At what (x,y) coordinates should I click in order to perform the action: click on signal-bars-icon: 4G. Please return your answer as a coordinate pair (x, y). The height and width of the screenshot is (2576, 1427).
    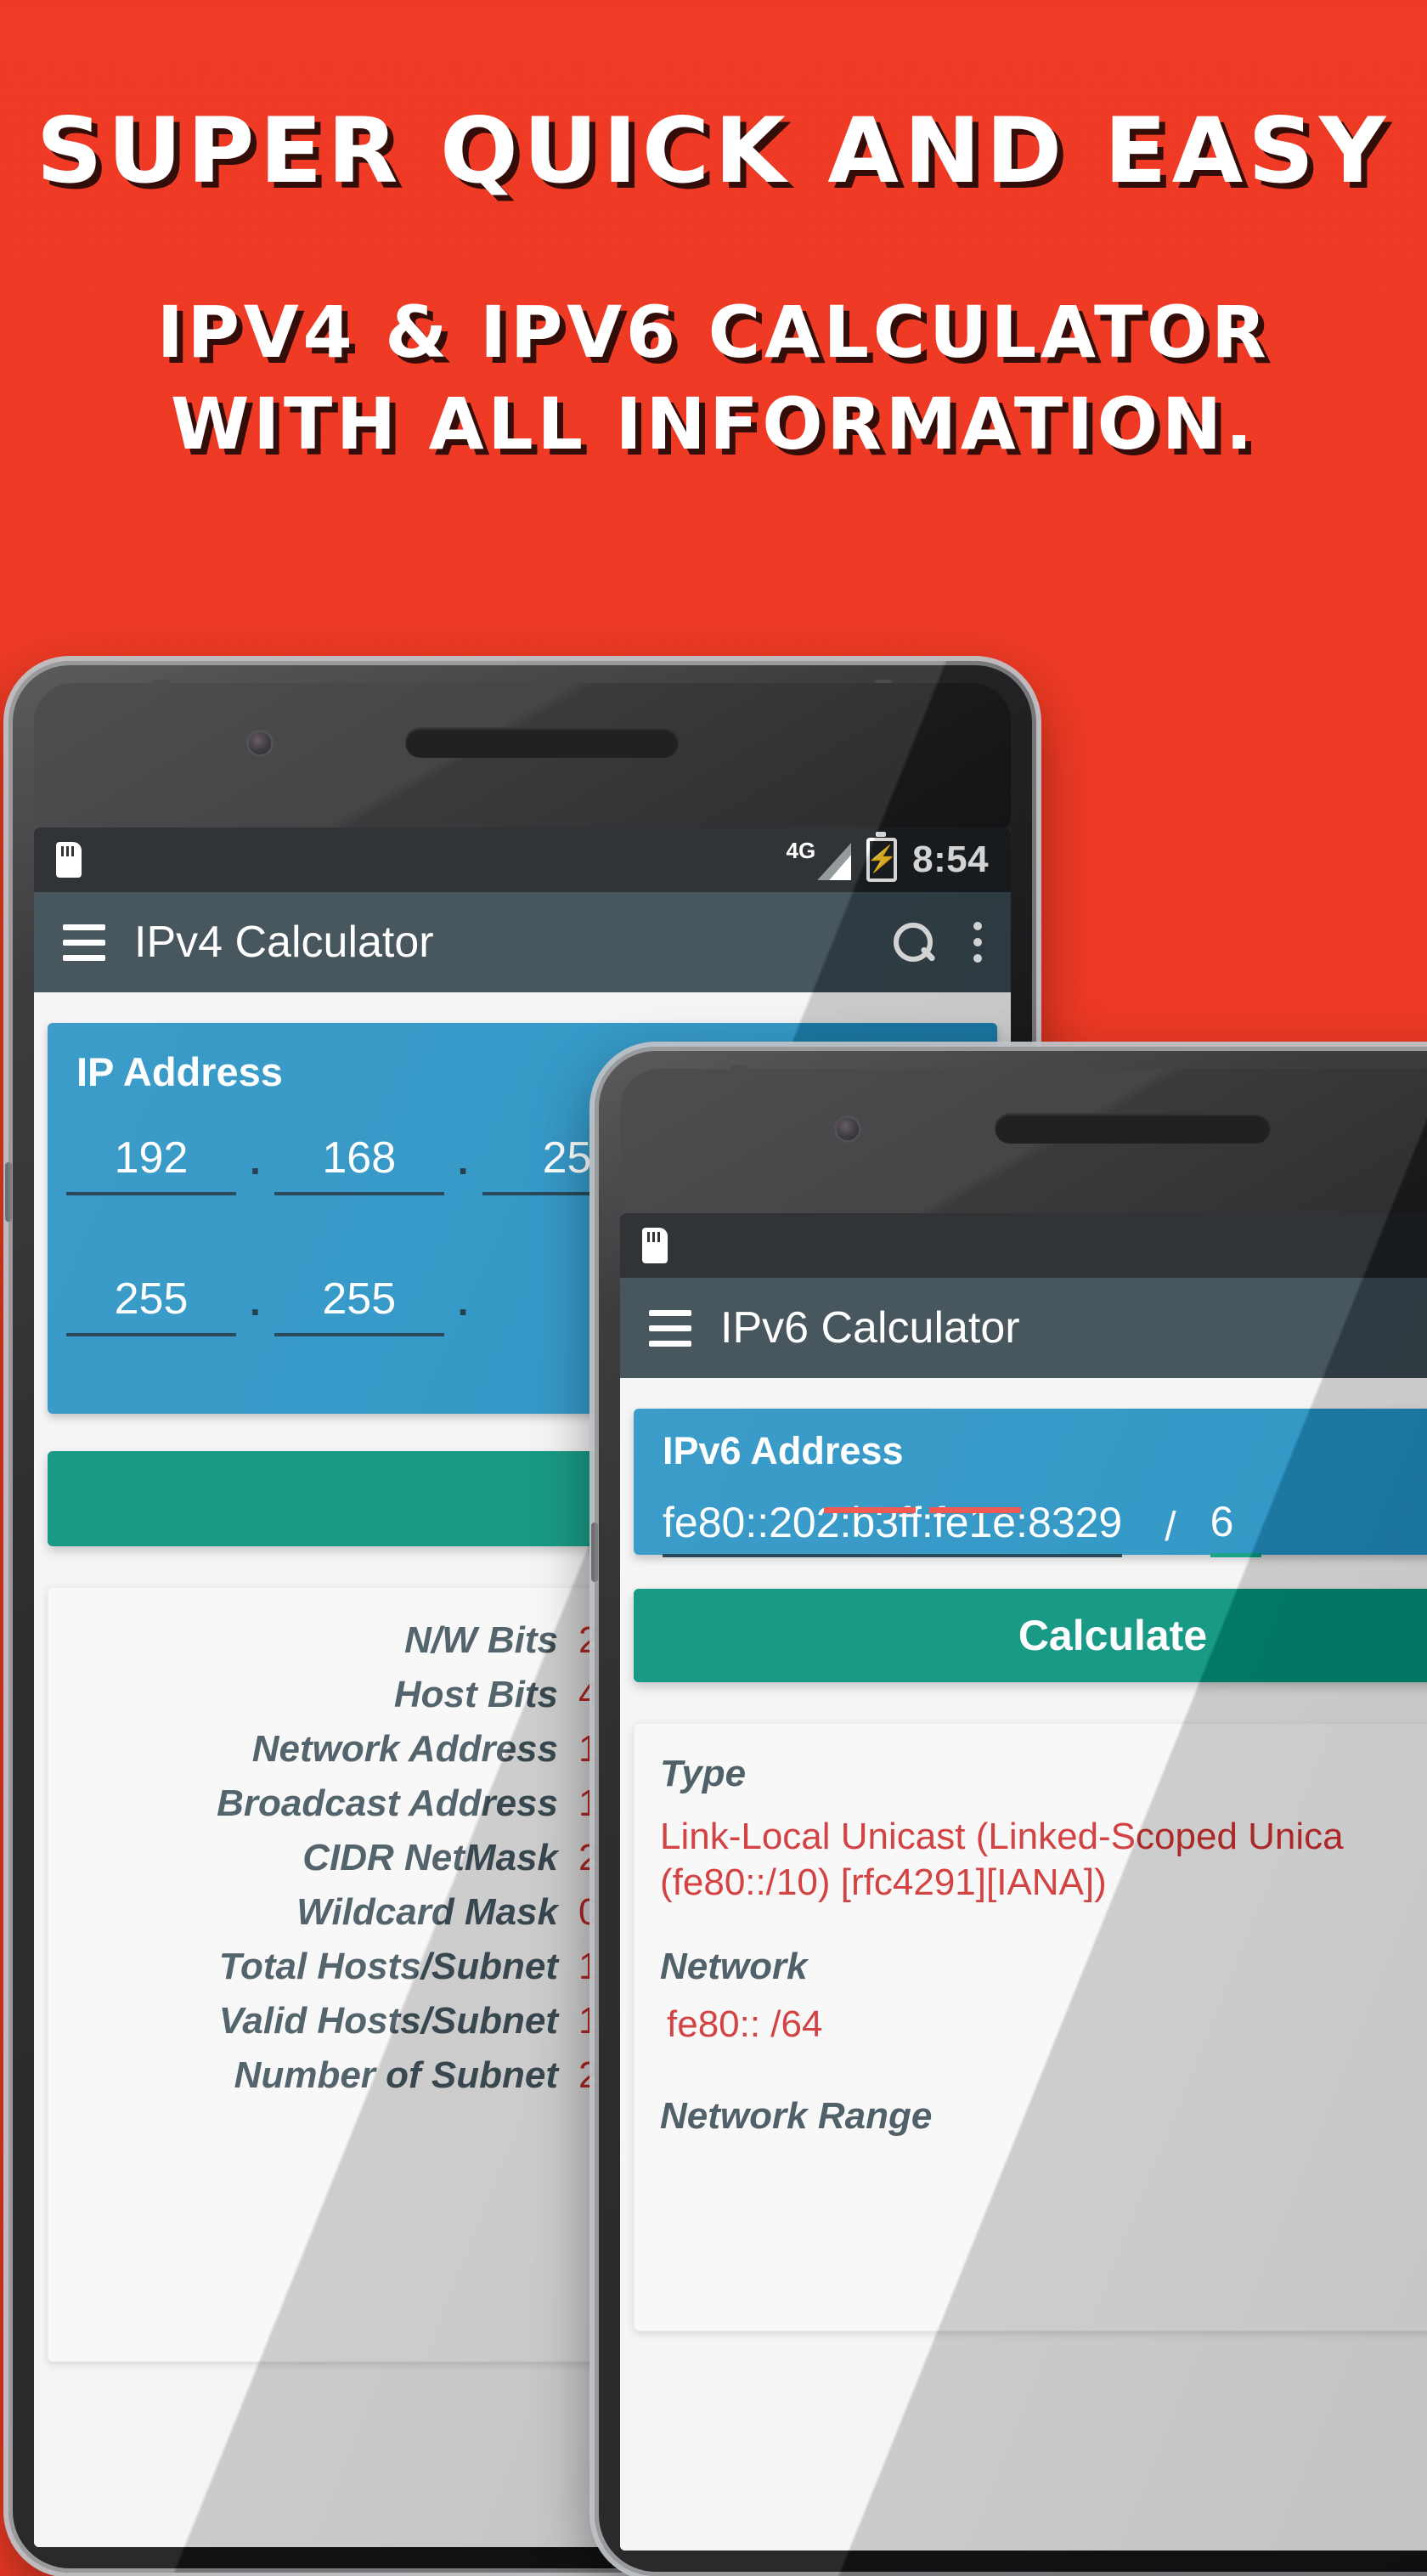
    Looking at the image, I should click on (819, 859).